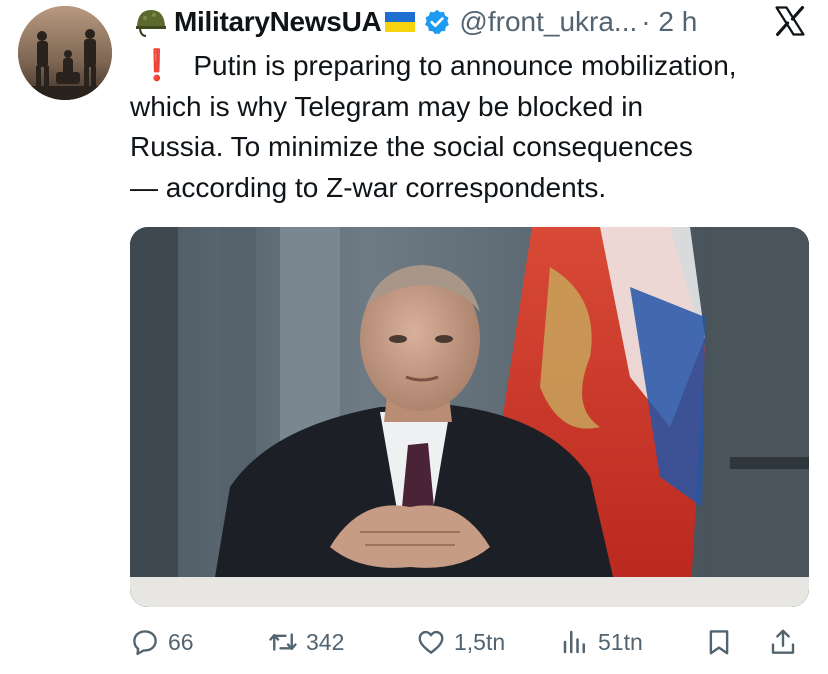 The width and height of the screenshot is (828, 674). I want to click on exclamation-icon: ❗, so click(157, 65).